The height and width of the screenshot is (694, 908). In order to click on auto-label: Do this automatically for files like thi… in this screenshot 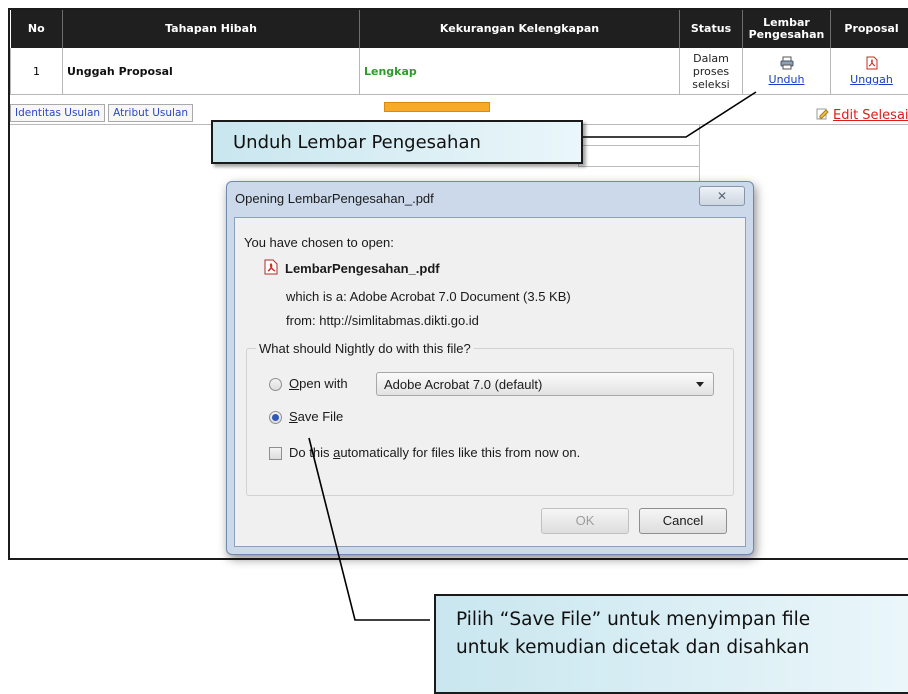, I will do `click(434, 452)`.